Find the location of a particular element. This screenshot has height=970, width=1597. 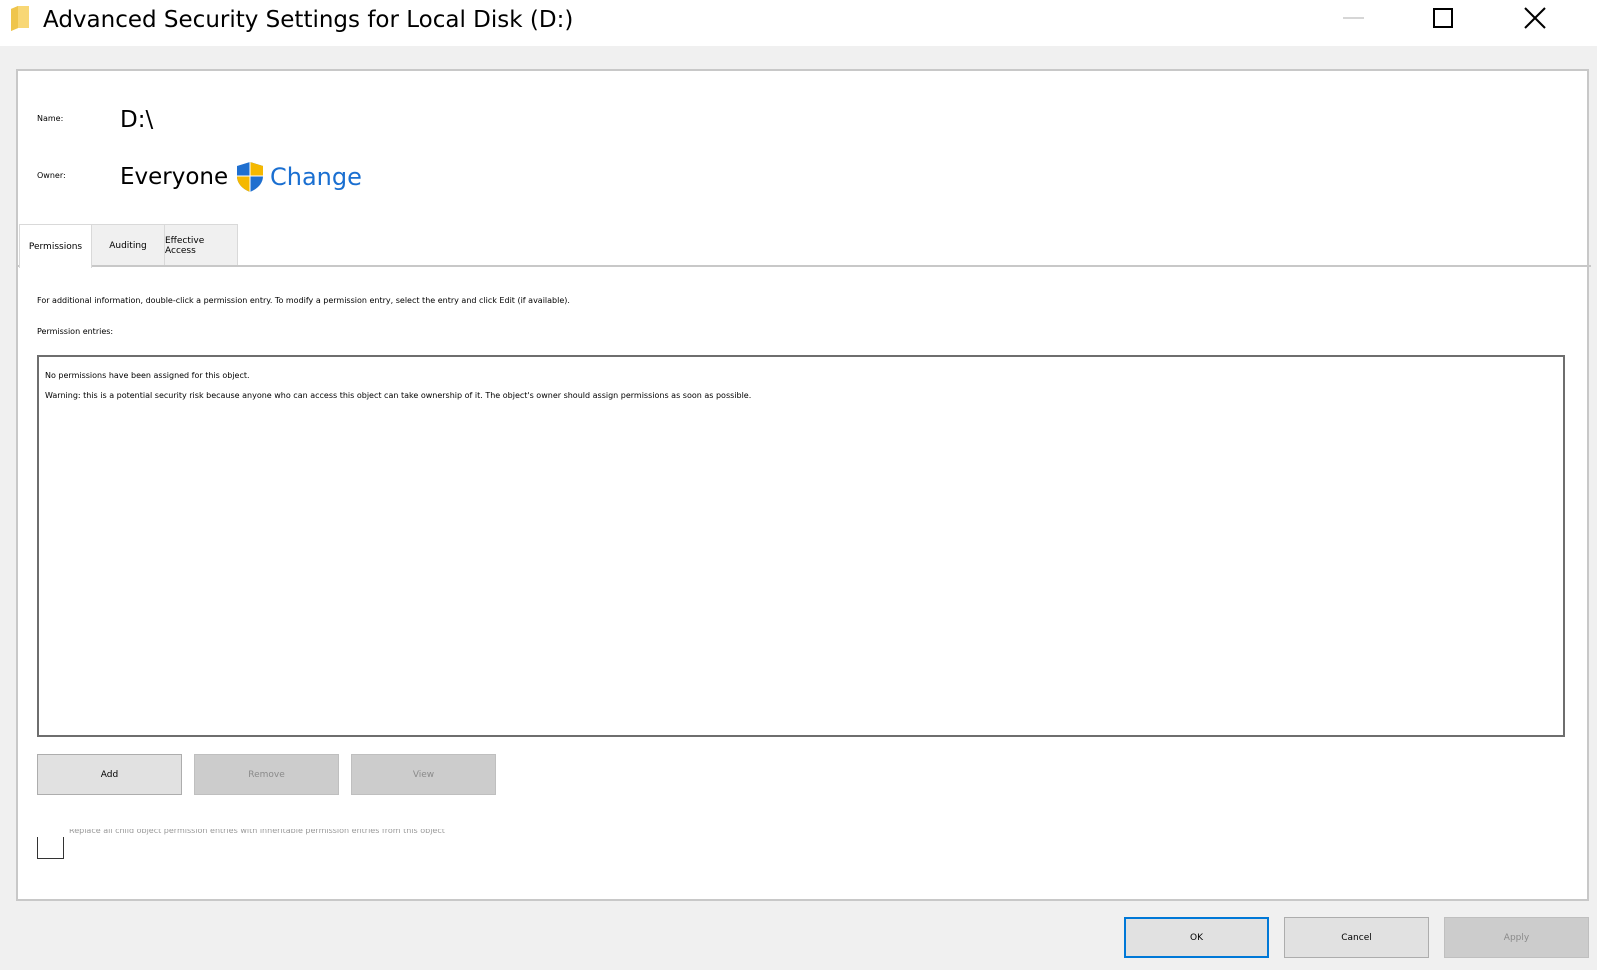

owner-value: Everyone is located at coordinates (174, 177).